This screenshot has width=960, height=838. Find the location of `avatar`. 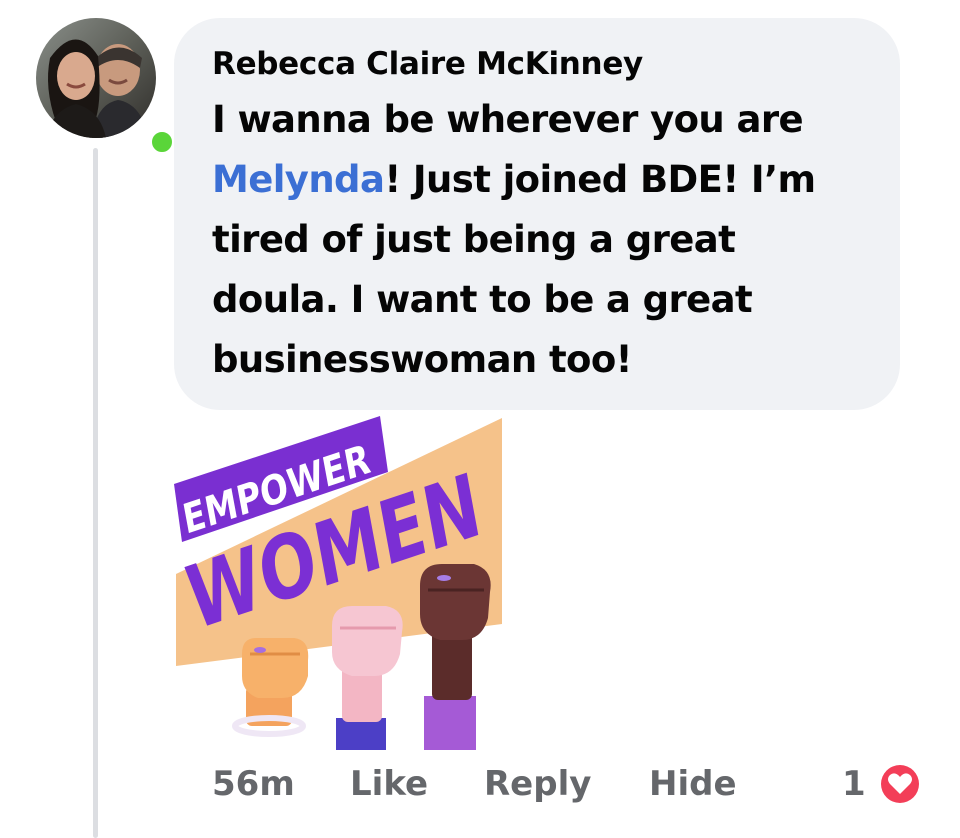

avatar is located at coordinates (106, 87).